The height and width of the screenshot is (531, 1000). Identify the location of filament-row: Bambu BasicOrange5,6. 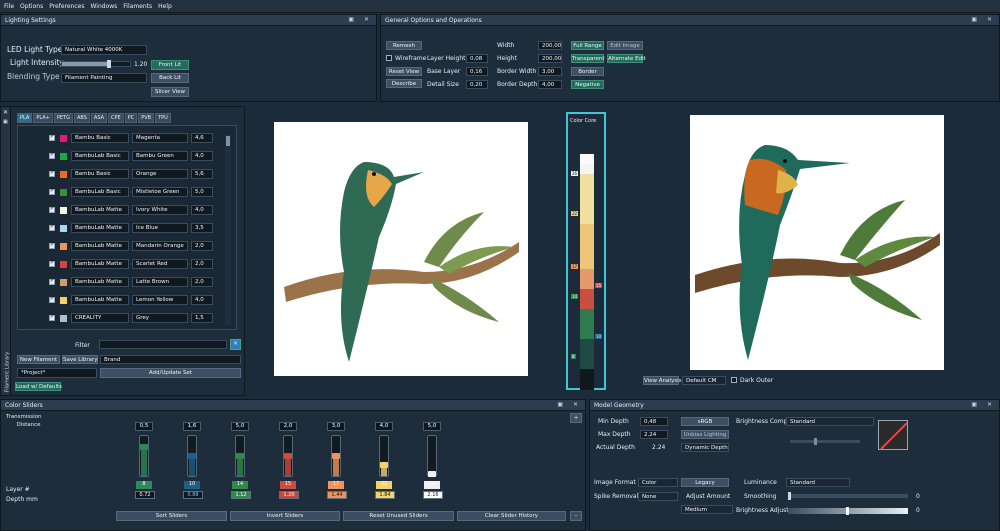
(123, 175).